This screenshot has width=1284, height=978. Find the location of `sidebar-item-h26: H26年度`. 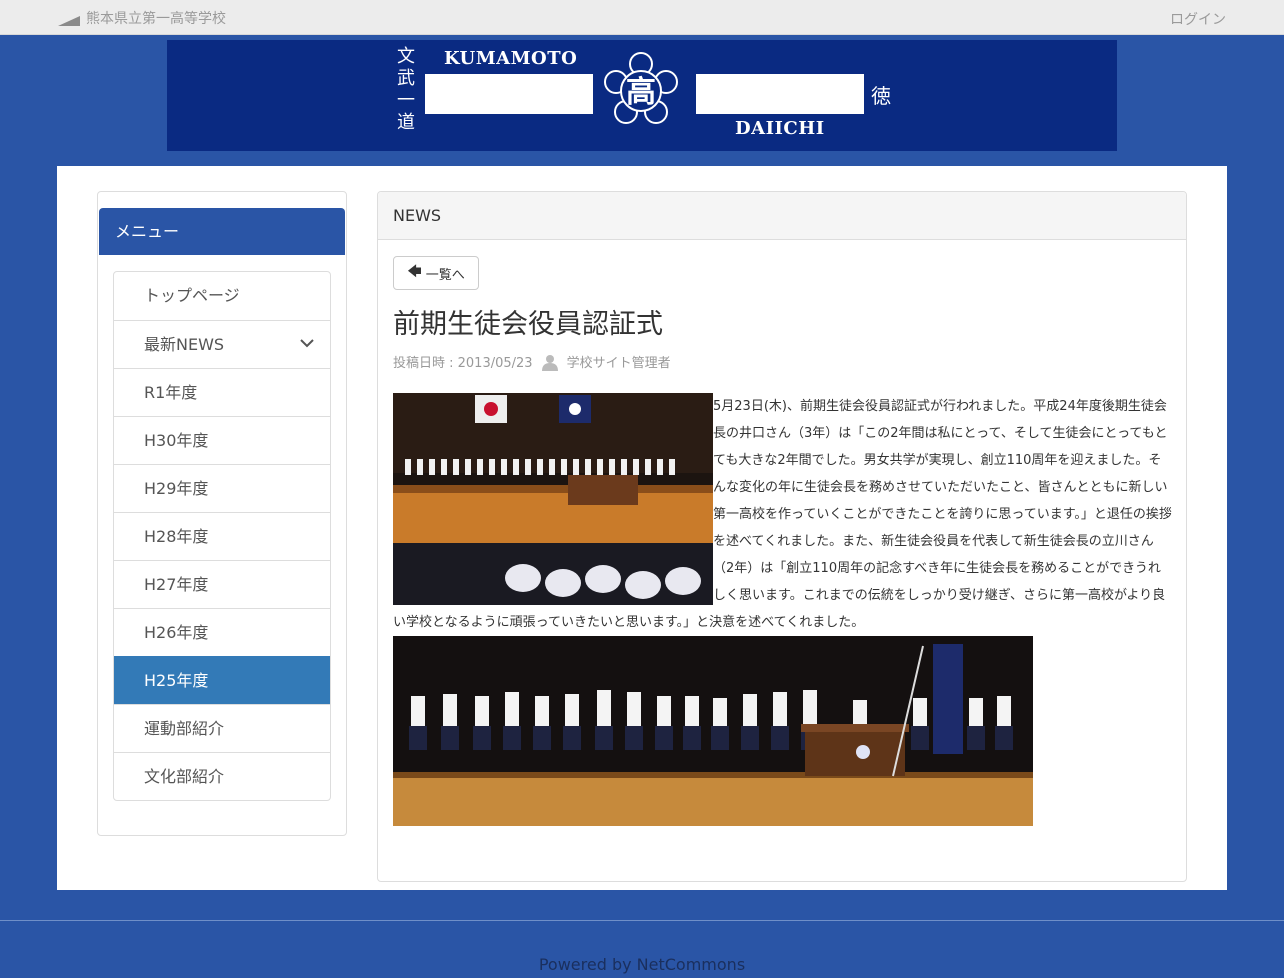

sidebar-item-h26: H26年度 is located at coordinates (222, 632).